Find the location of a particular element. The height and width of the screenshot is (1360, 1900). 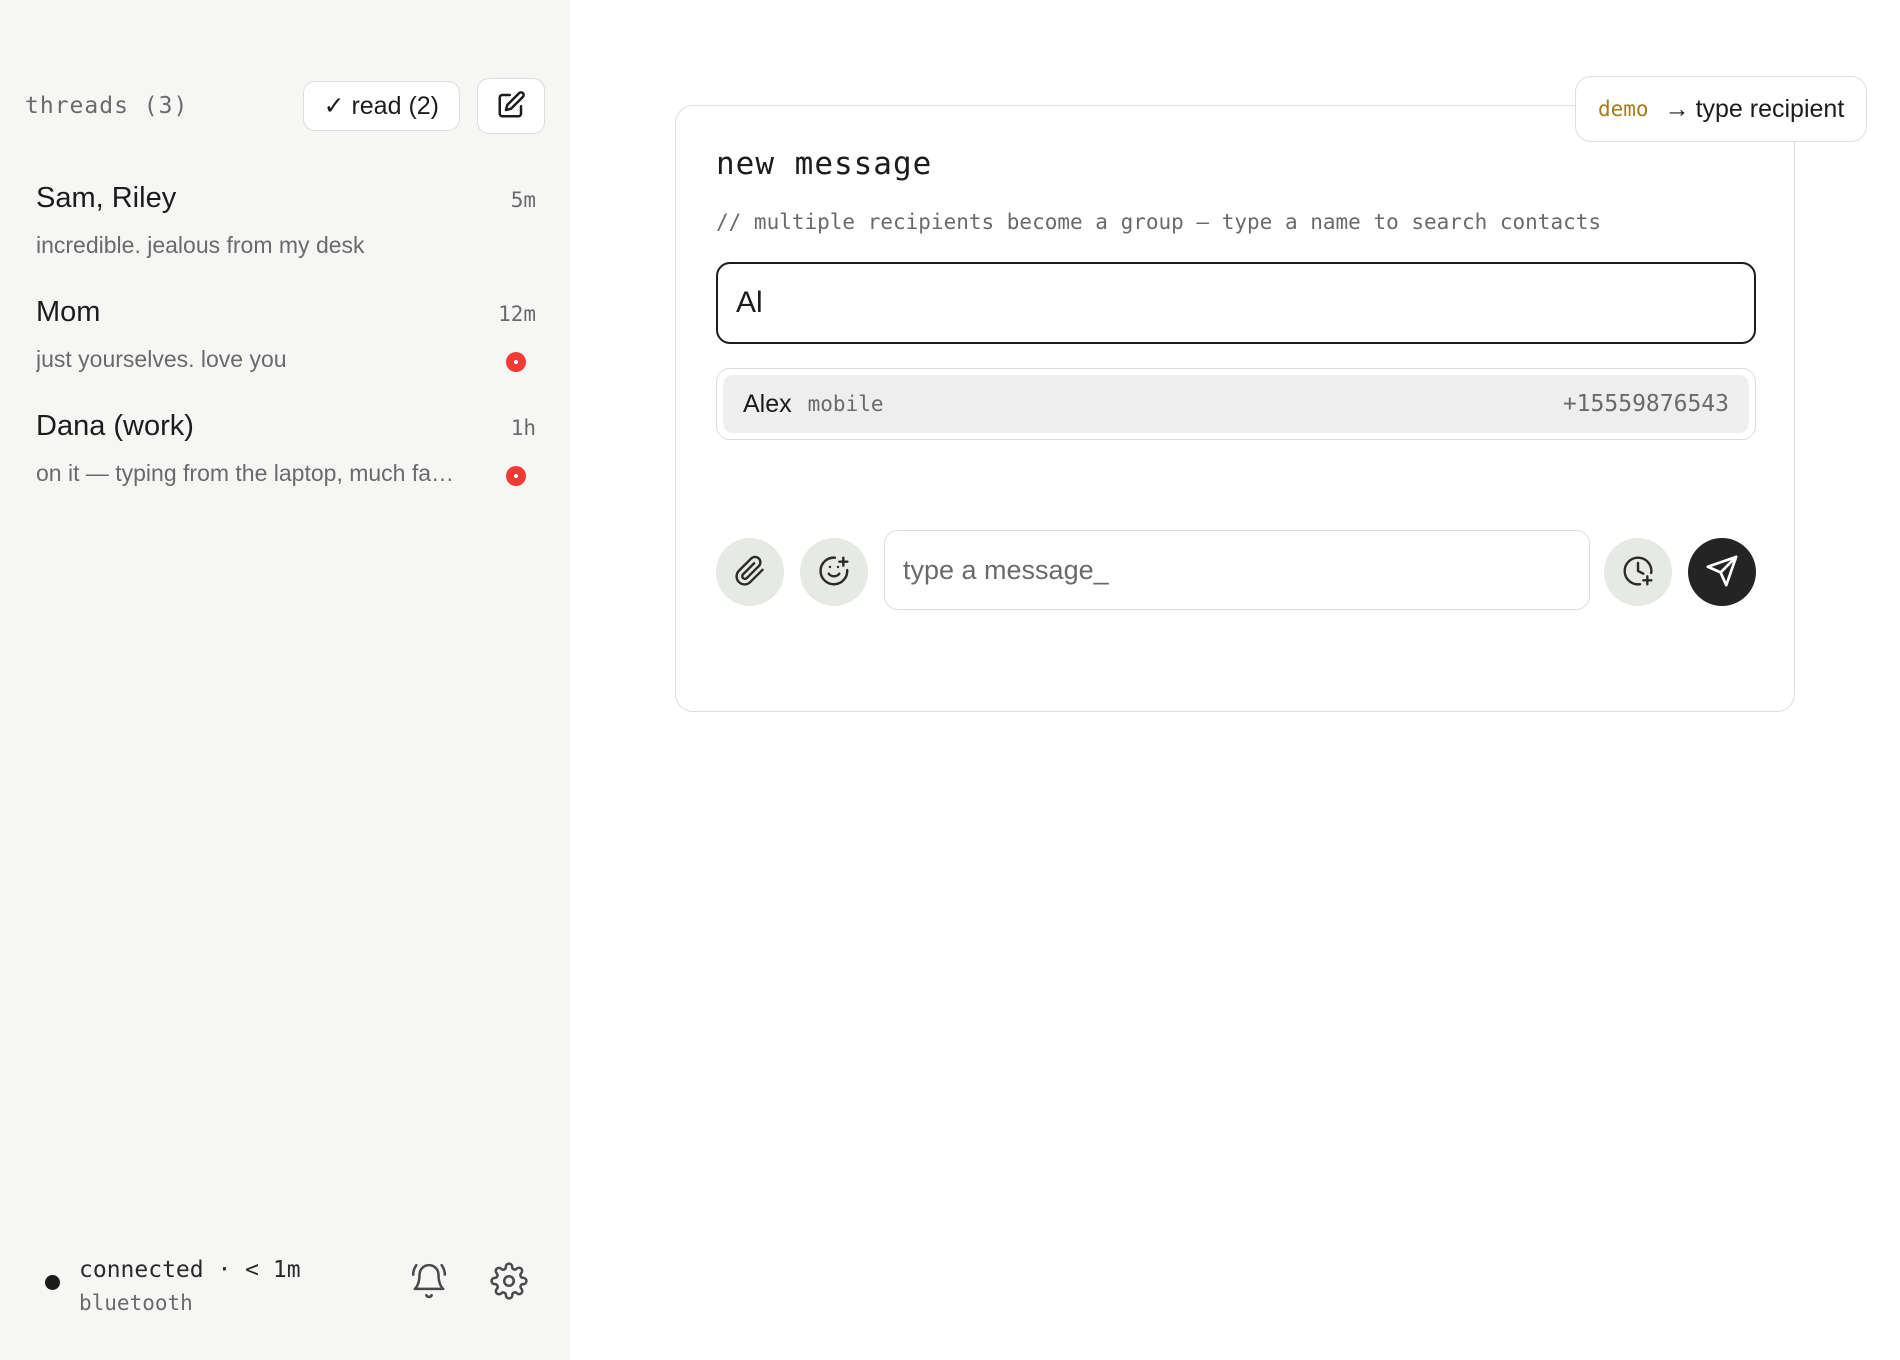

card-title: new message is located at coordinates (824, 164).